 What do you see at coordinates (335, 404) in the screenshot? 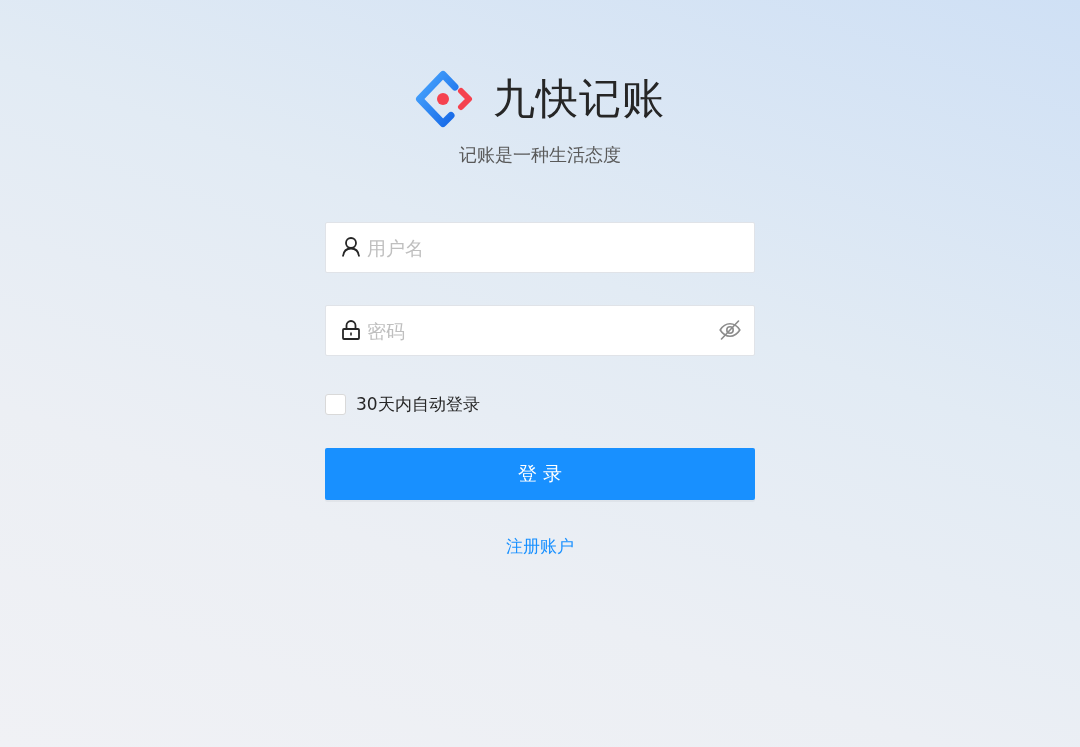
I see `remember-checkbox` at bounding box center [335, 404].